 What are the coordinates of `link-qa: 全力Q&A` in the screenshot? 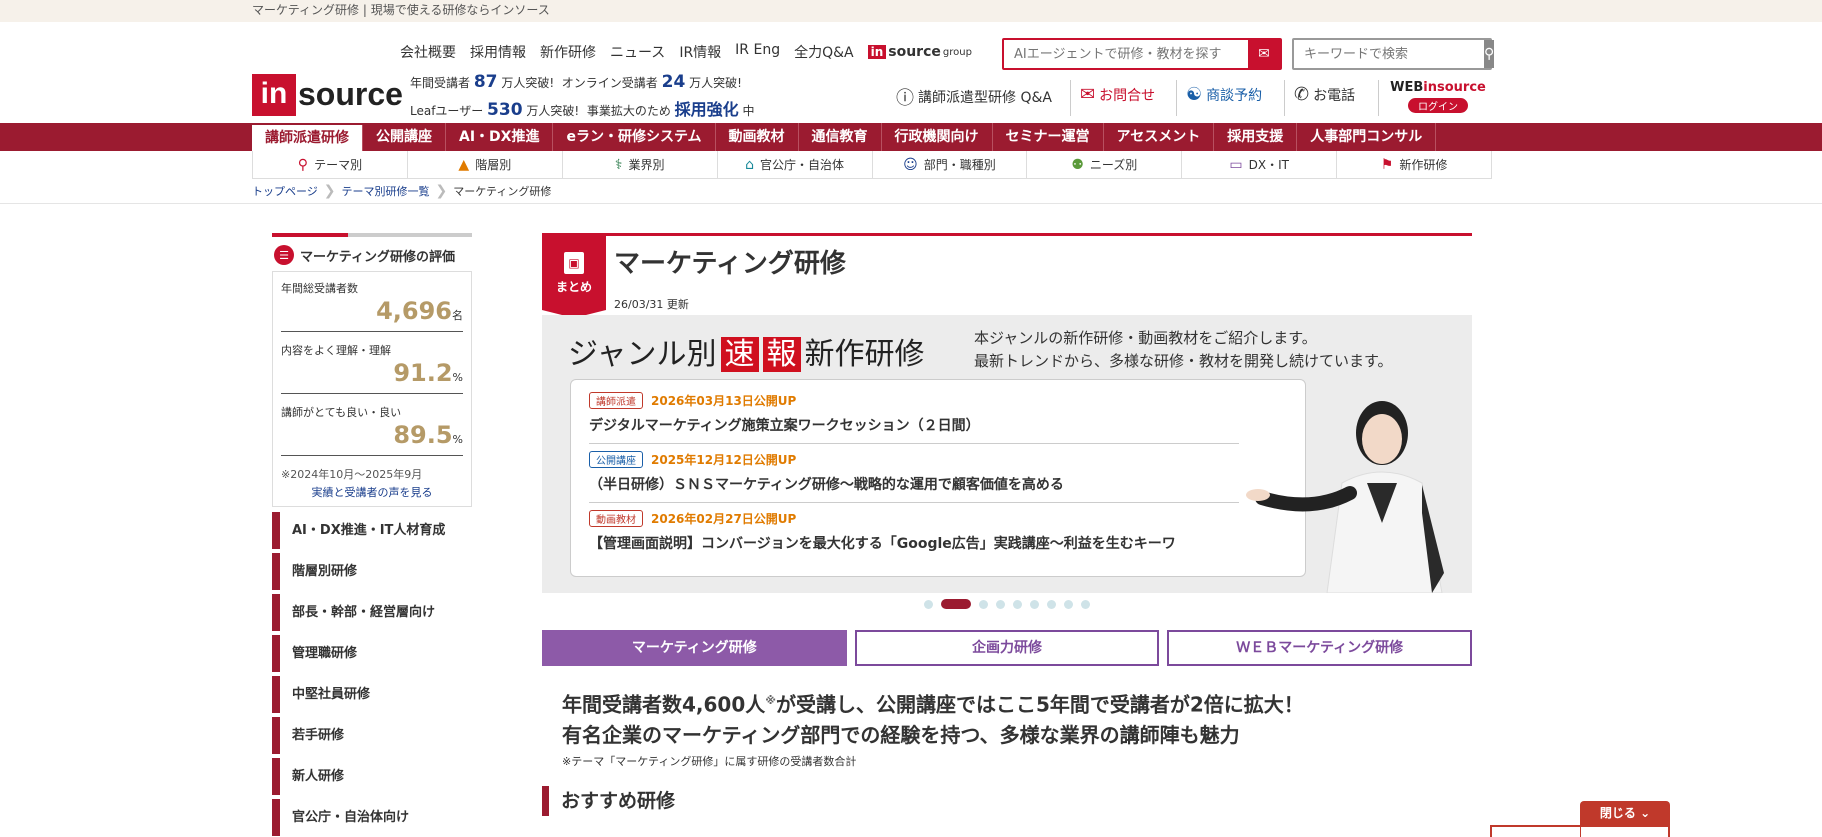 It's located at (824, 52).